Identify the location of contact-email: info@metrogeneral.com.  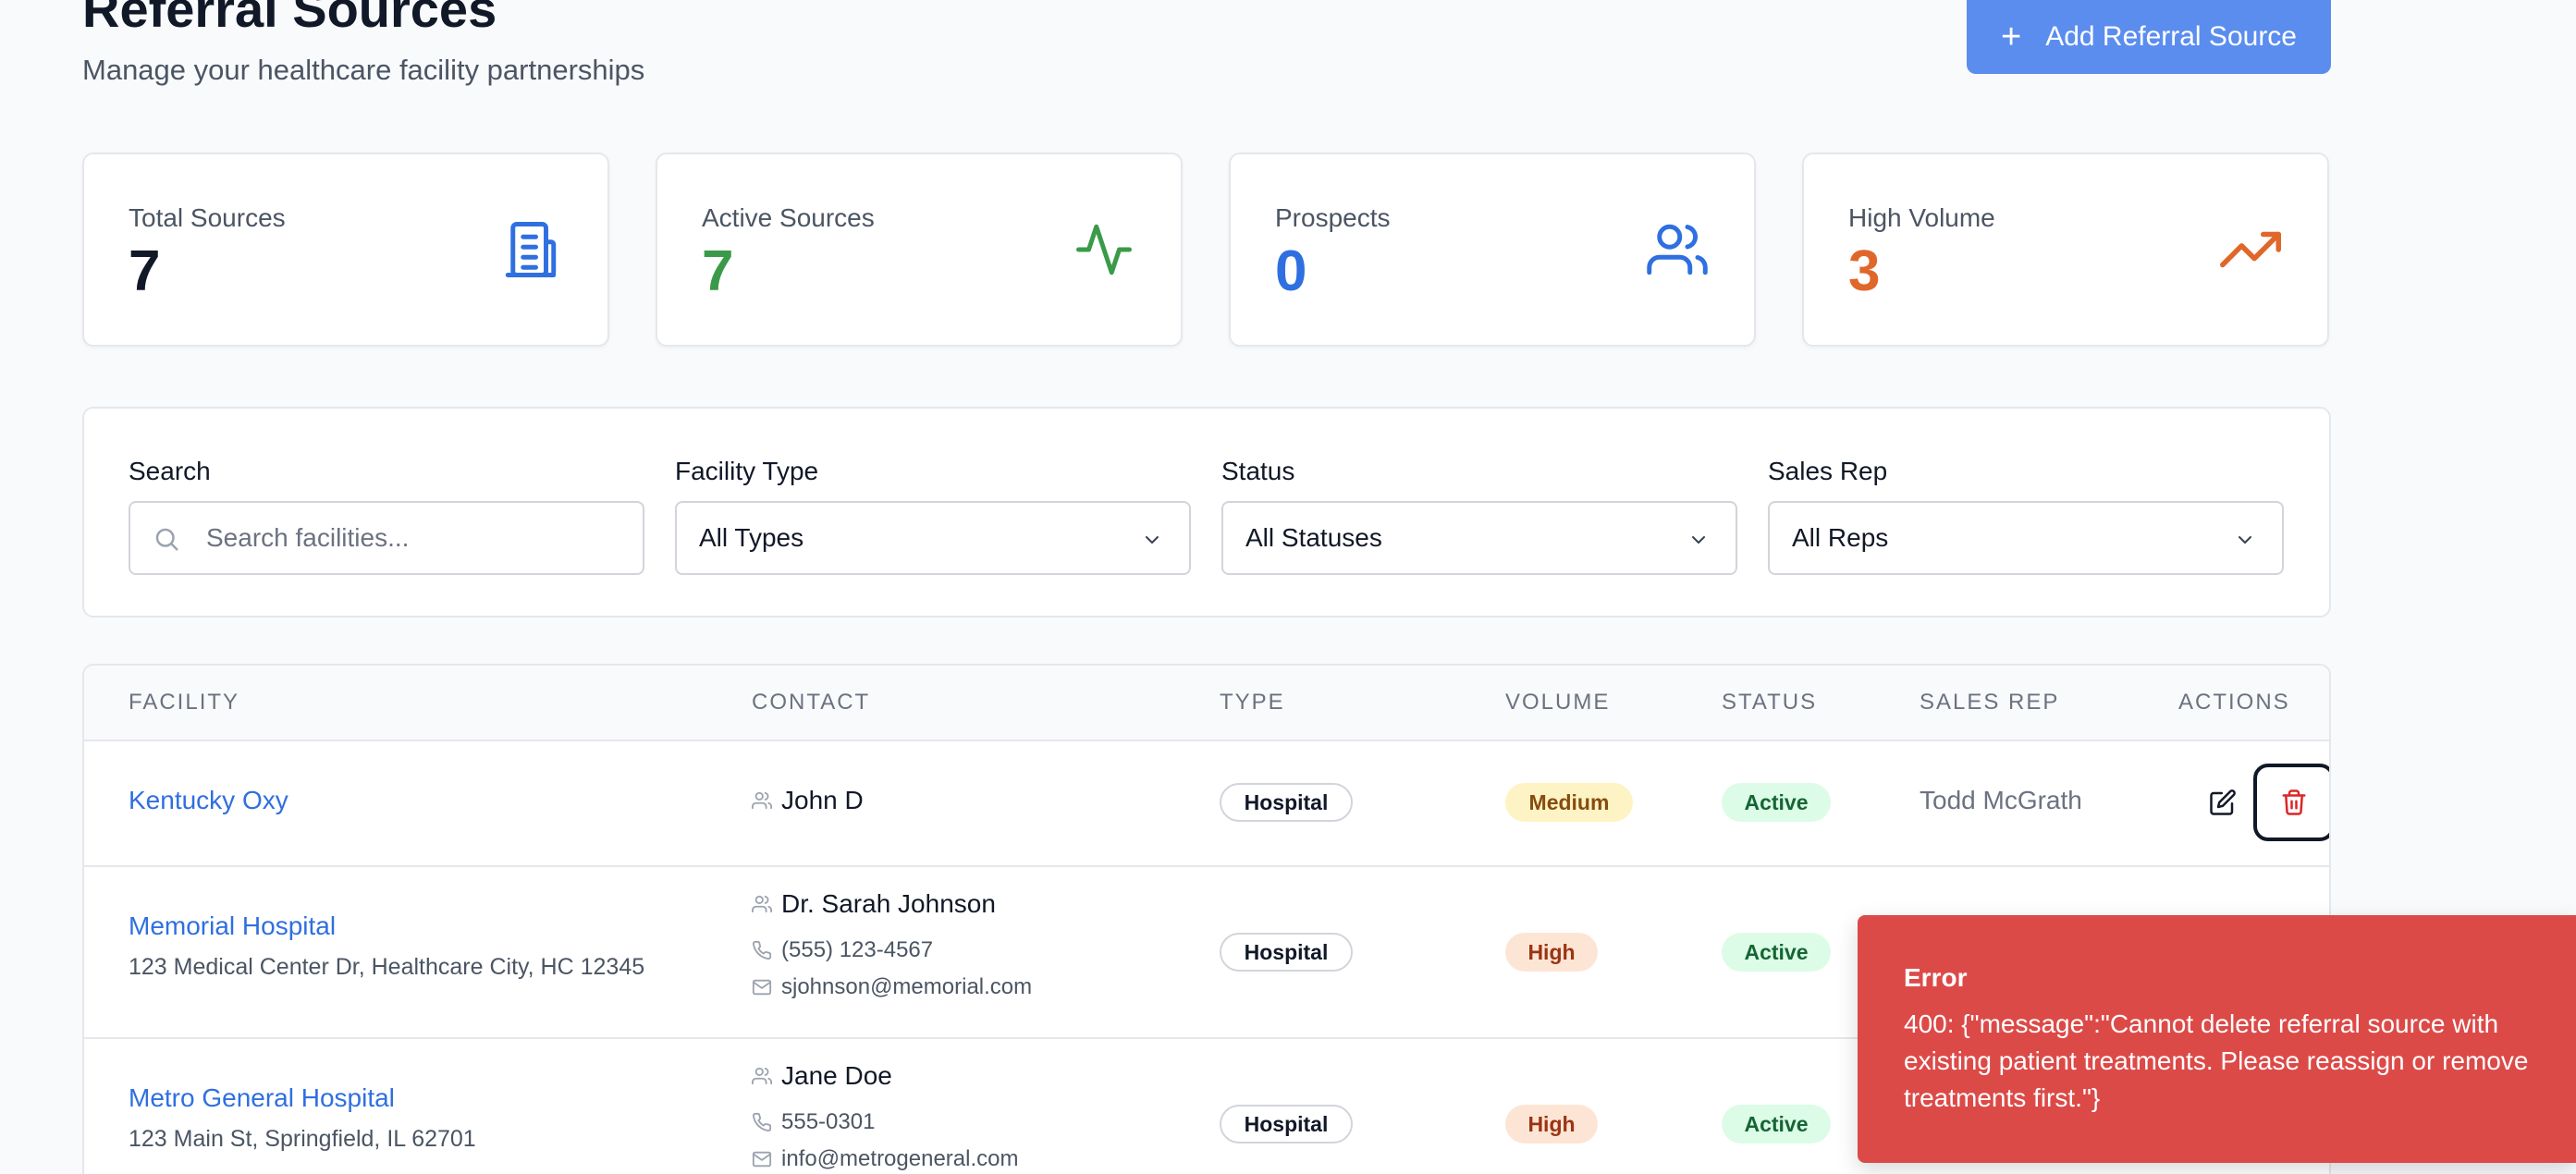
(885, 1159).